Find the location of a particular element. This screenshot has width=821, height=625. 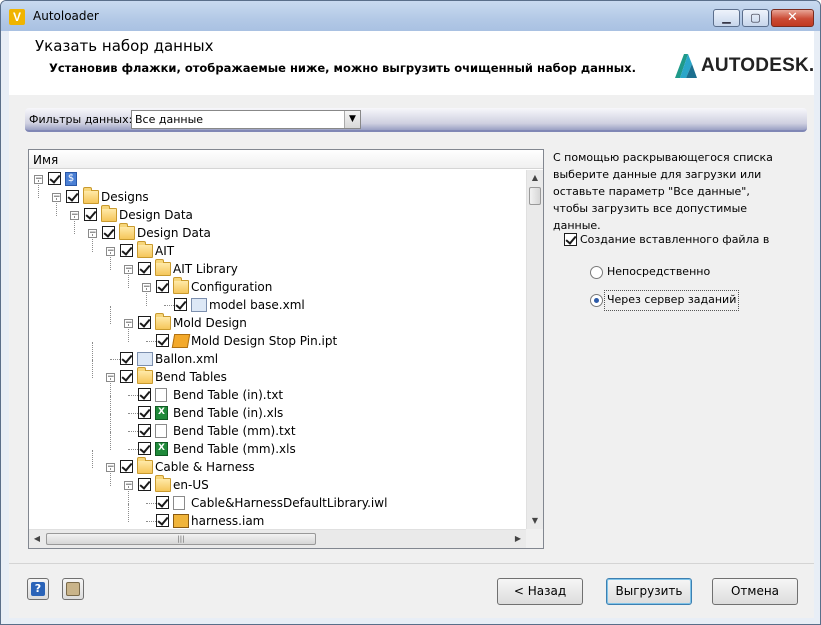

scroll-up-icon: ▲ is located at coordinates (535, 178).